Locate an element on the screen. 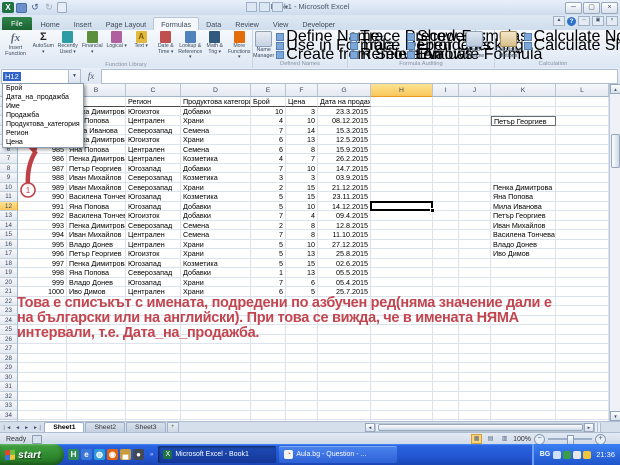 This screenshot has width=620, height=465. cell-D25 is located at coordinates (216, 330).